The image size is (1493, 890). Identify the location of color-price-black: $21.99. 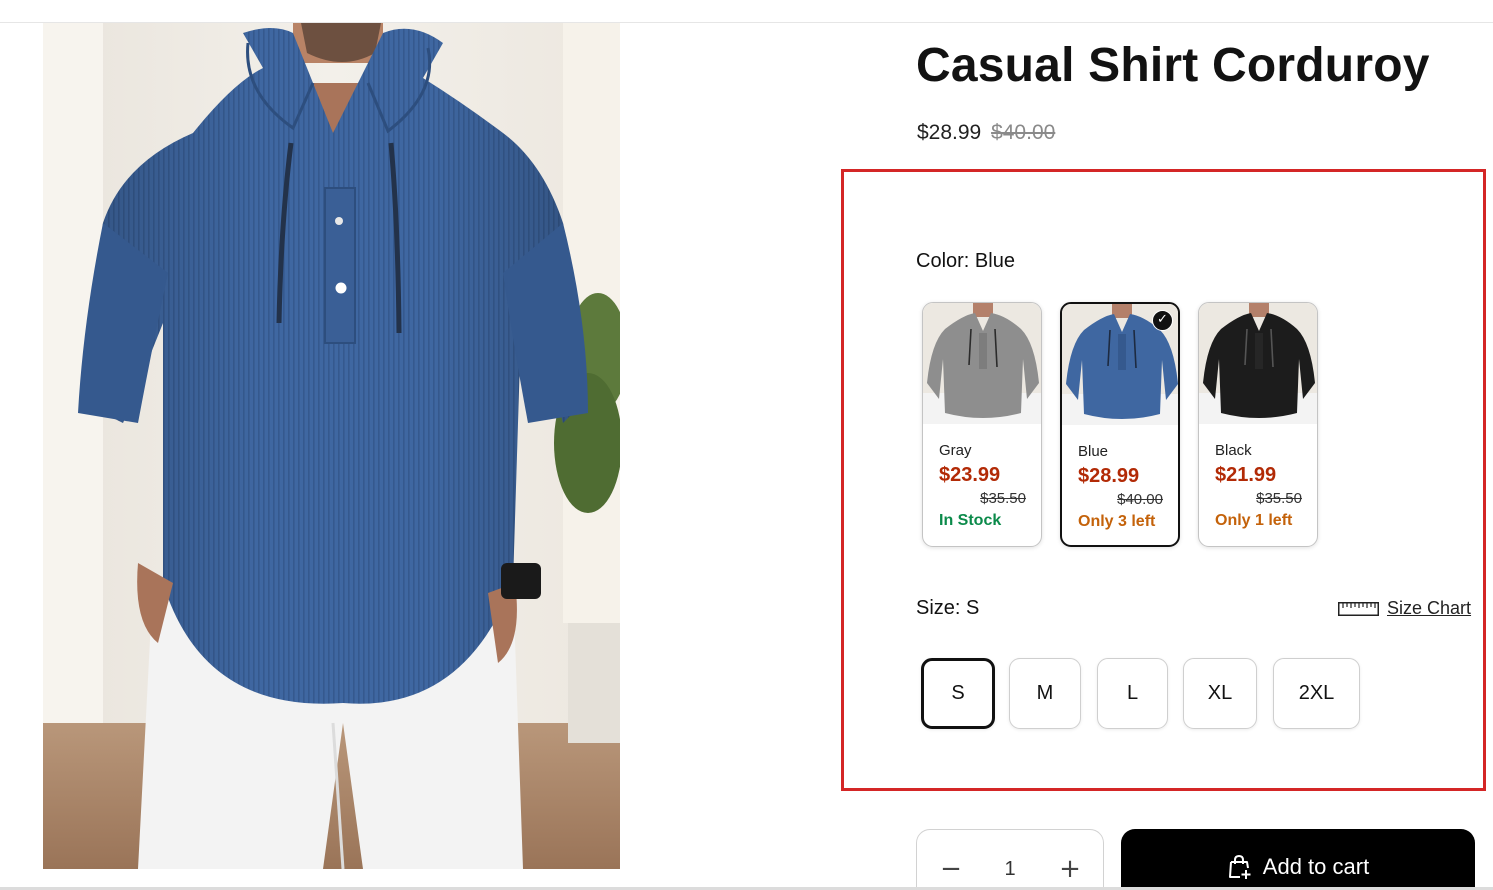
(1246, 475).